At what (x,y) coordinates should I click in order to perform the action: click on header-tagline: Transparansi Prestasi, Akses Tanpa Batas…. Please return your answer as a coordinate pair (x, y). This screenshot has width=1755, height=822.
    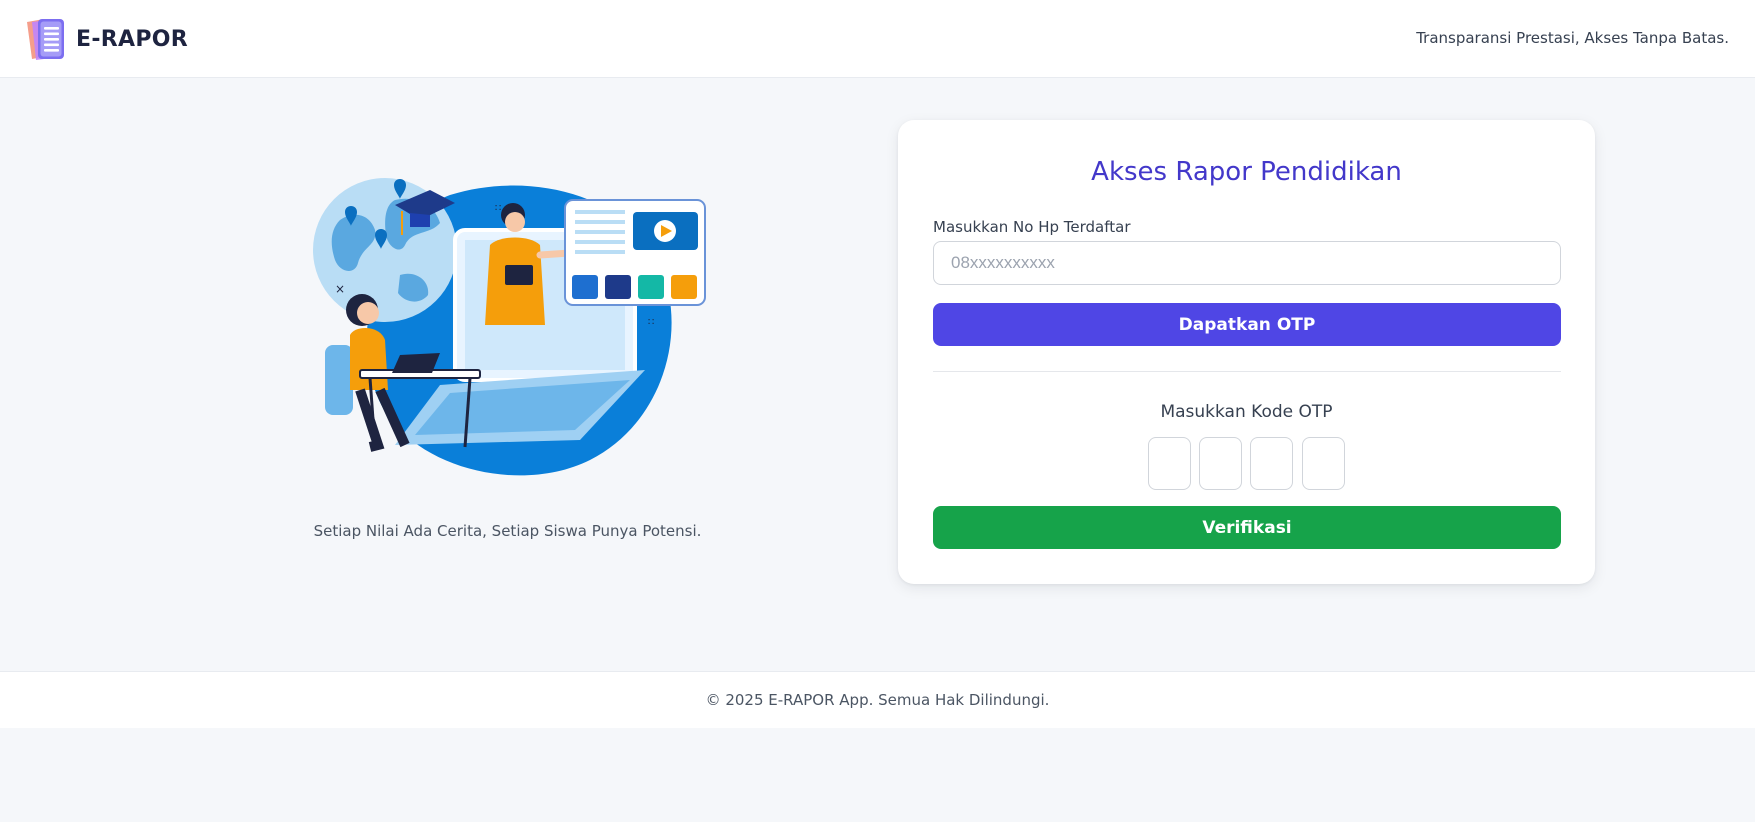
    Looking at the image, I should click on (1572, 38).